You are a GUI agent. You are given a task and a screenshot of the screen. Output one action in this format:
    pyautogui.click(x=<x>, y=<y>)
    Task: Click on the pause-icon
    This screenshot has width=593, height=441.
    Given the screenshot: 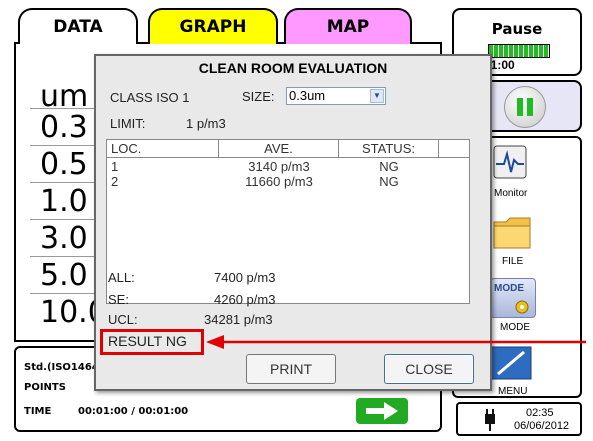 What is the action you would take?
    pyautogui.click(x=525, y=107)
    